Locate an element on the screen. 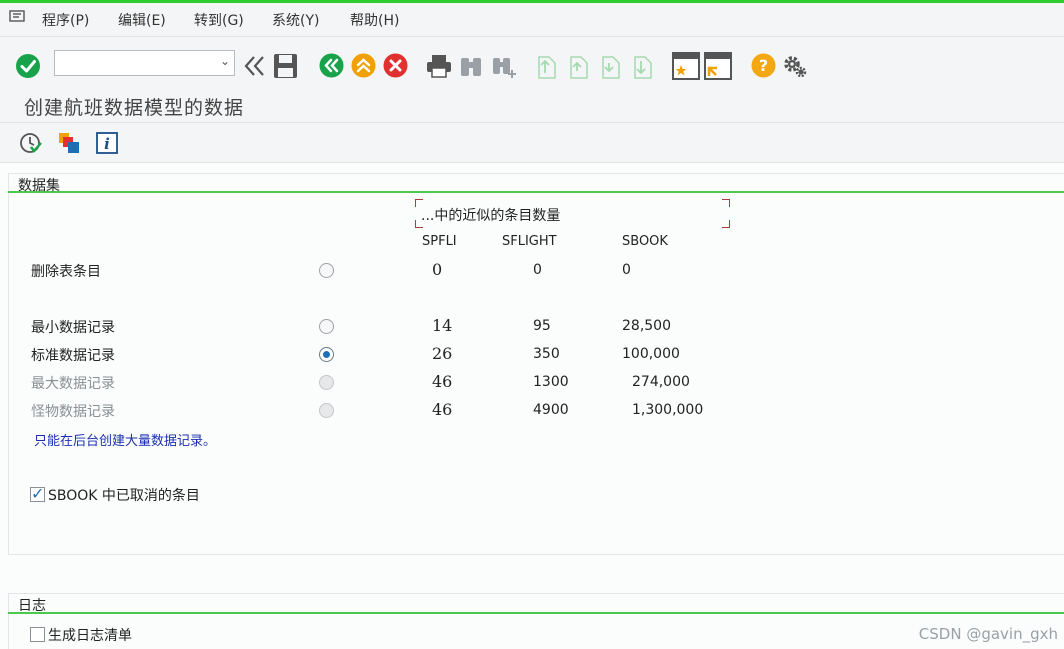 This screenshot has height=649, width=1064. next-page-icon is located at coordinates (610, 66).